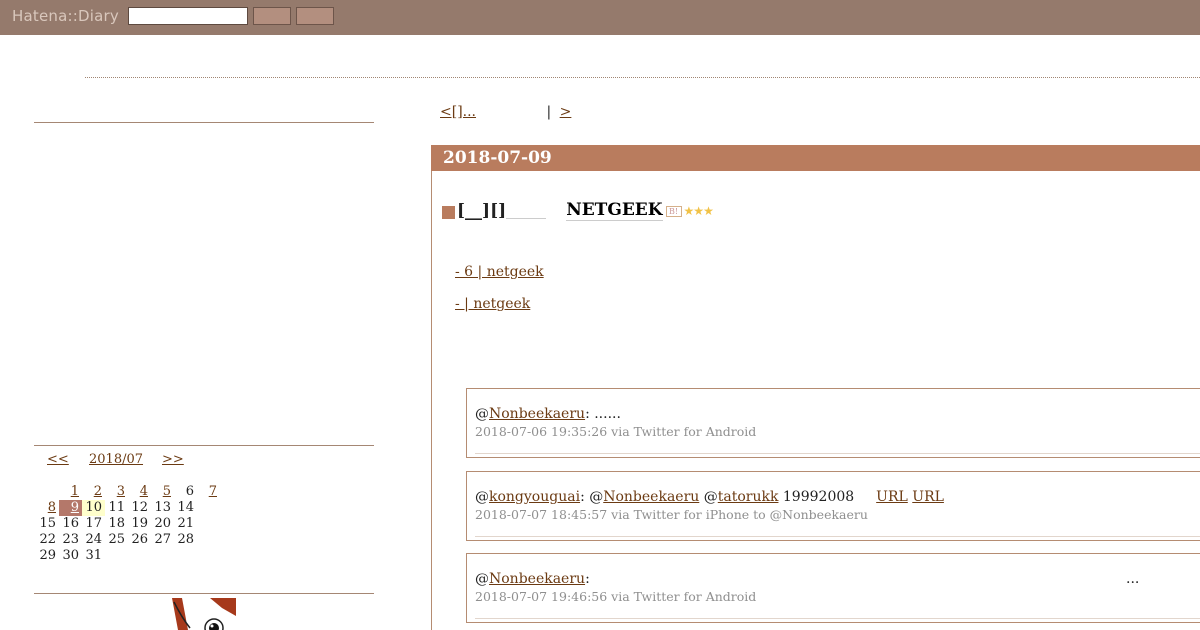  What do you see at coordinates (600, 17) in the screenshot?
I see `top-bar: Hatena::Diary` at bounding box center [600, 17].